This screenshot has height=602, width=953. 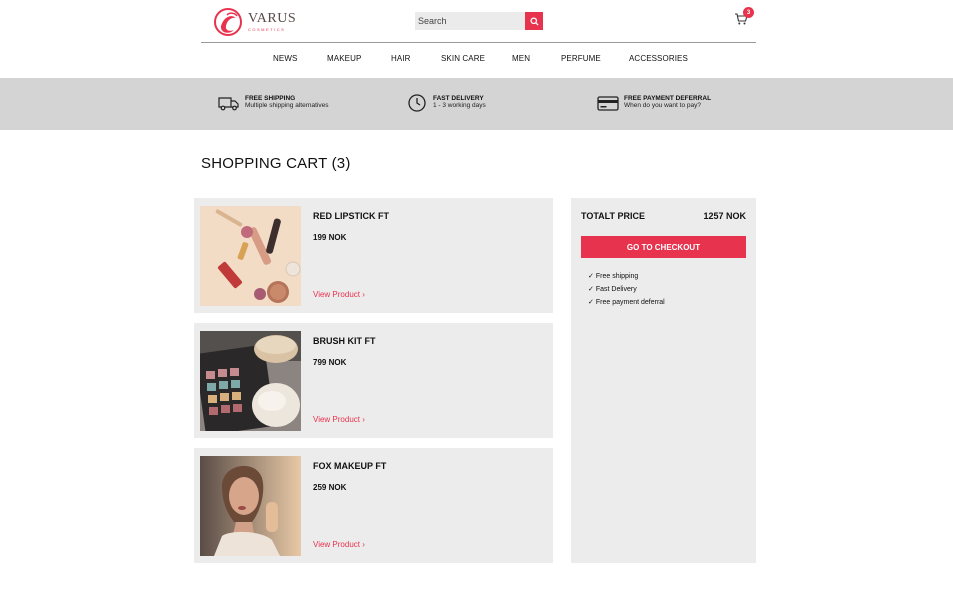 What do you see at coordinates (276, 163) in the screenshot?
I see `page-title: SHOPPING CART (3)` at bounding box center [276, 163].